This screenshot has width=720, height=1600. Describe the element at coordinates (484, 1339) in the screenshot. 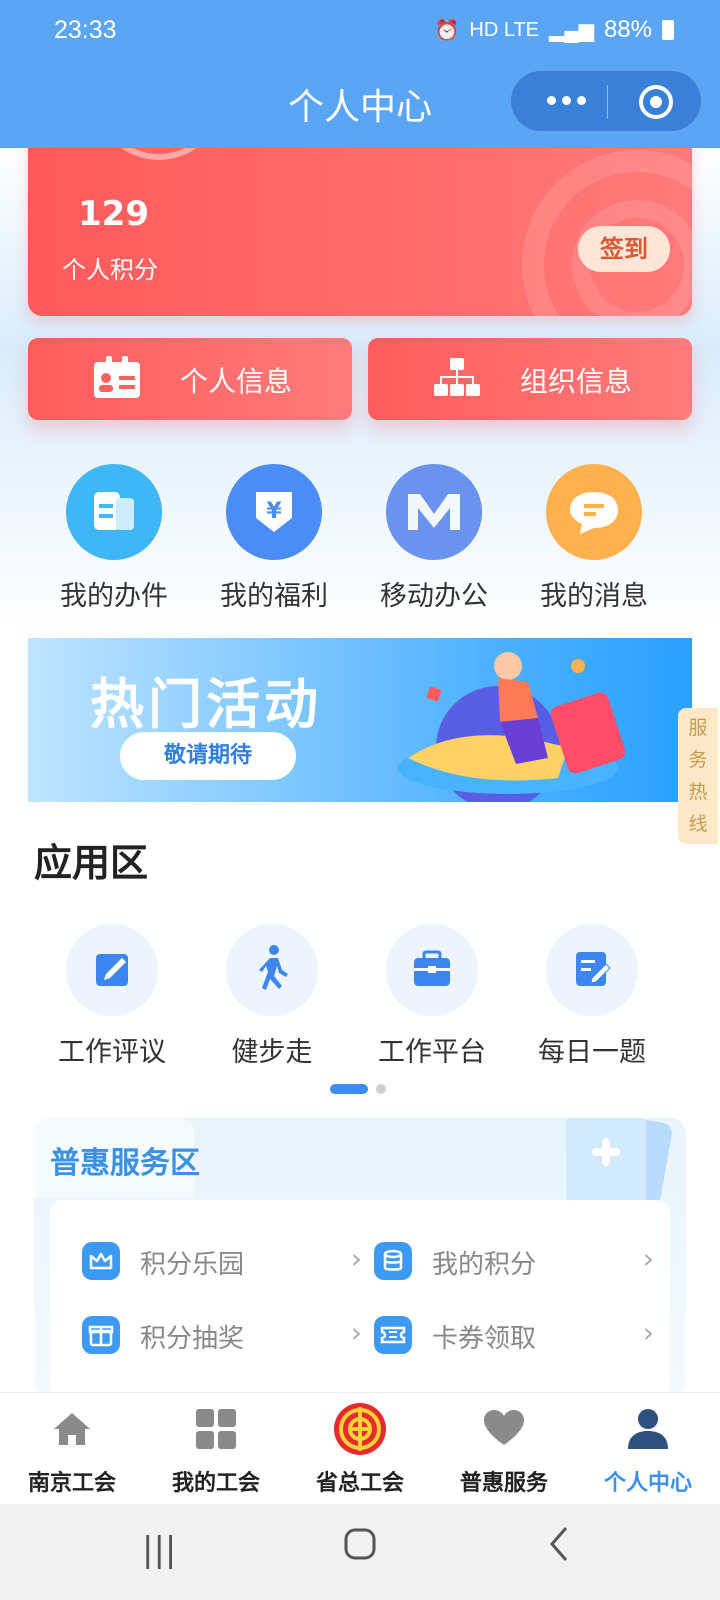

I see `service-label: 卡券领取` at that location.